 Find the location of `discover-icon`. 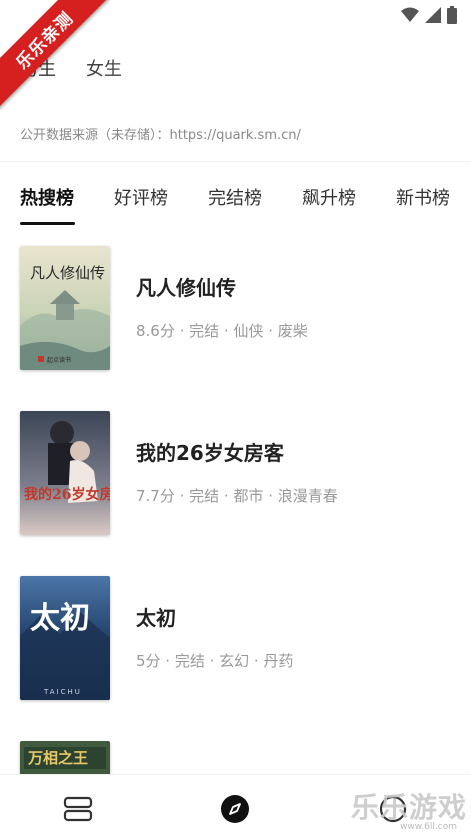

discover-icon is located at coordinates (235, 809).